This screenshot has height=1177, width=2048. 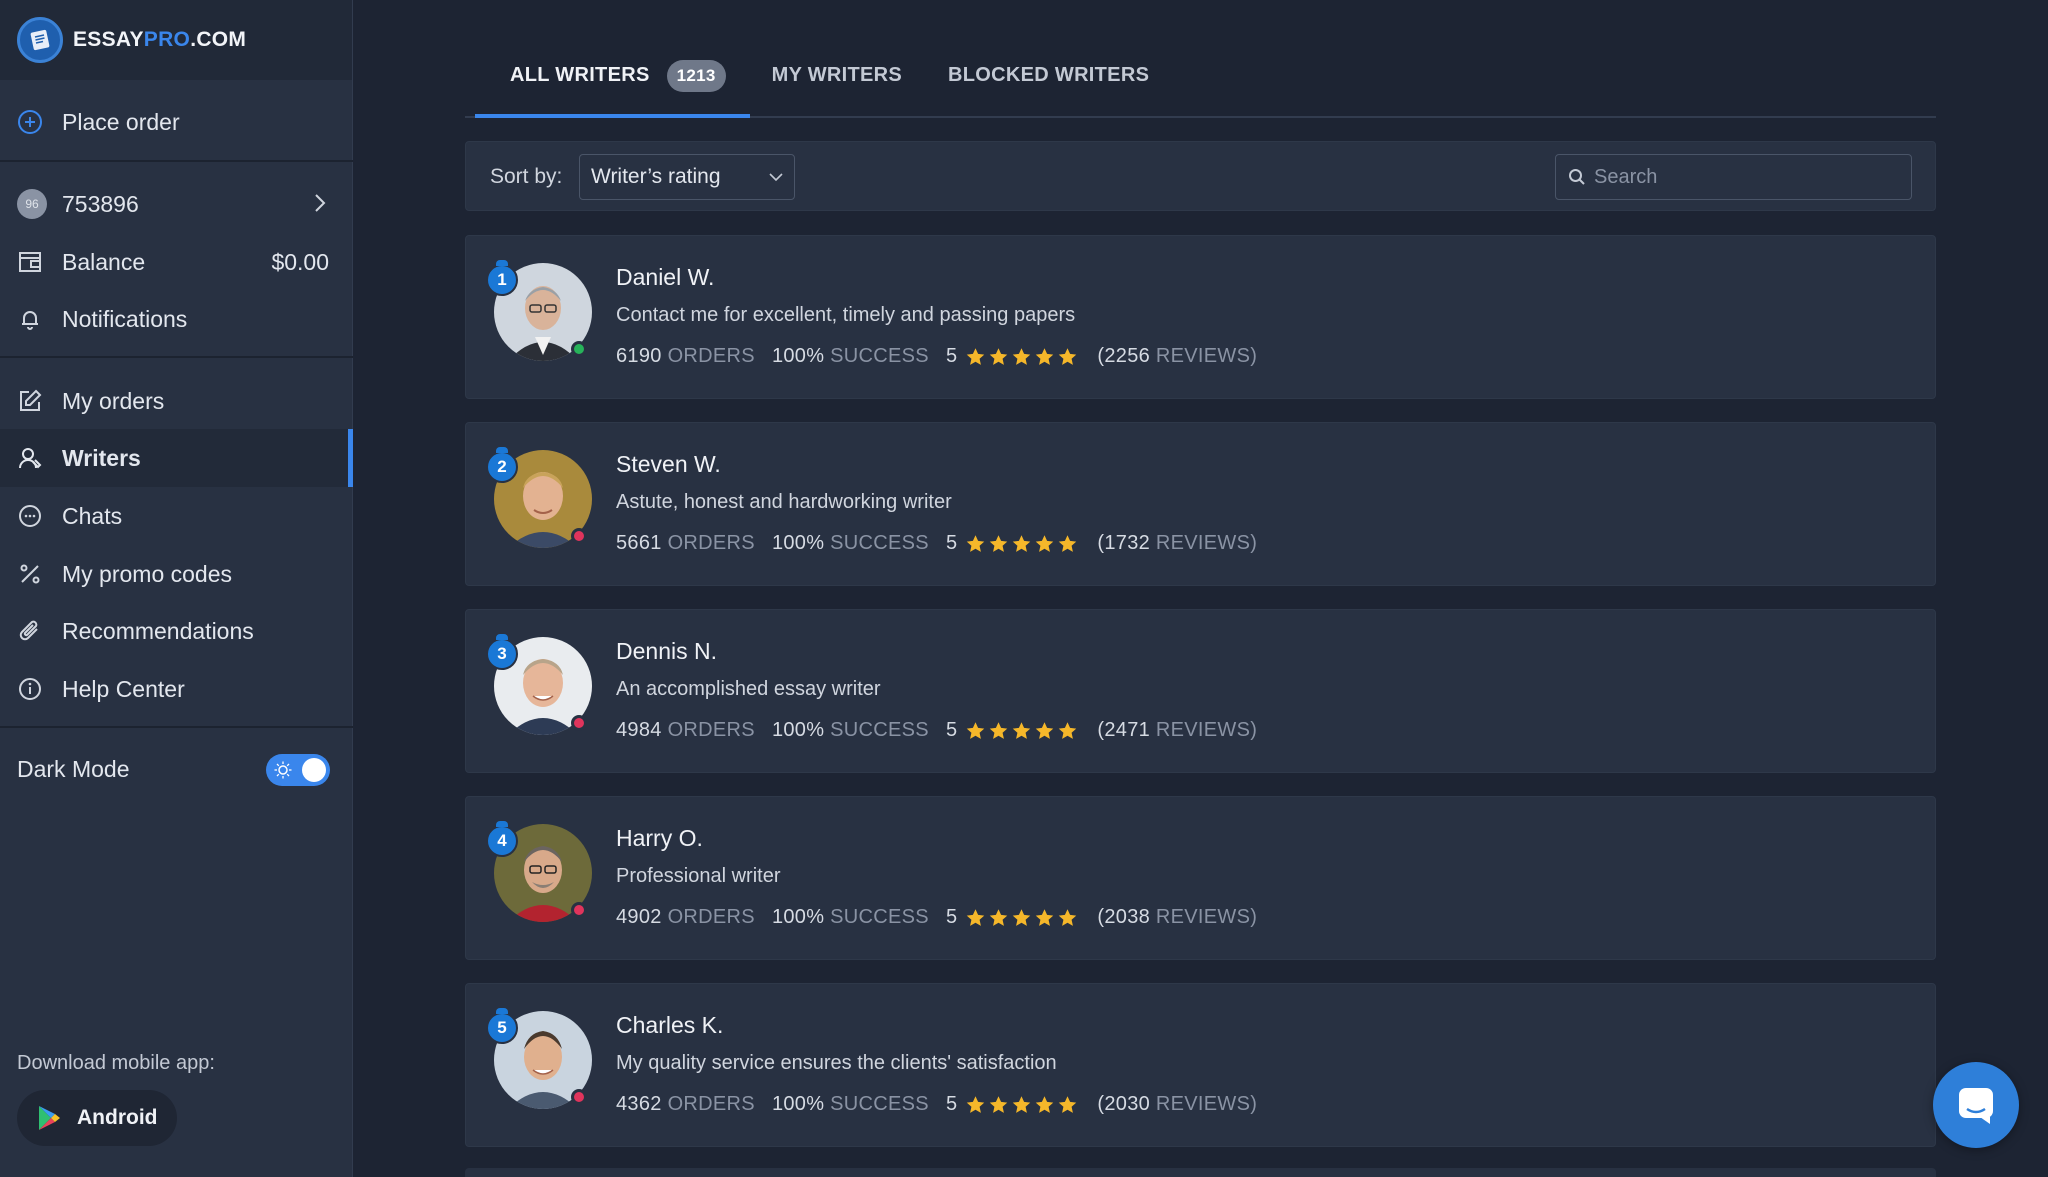 What do you see at coordinates (687, 177) in the screenshot?
I see `sort-dropdown: Writer’s rating` at bounding box center [687, 177].